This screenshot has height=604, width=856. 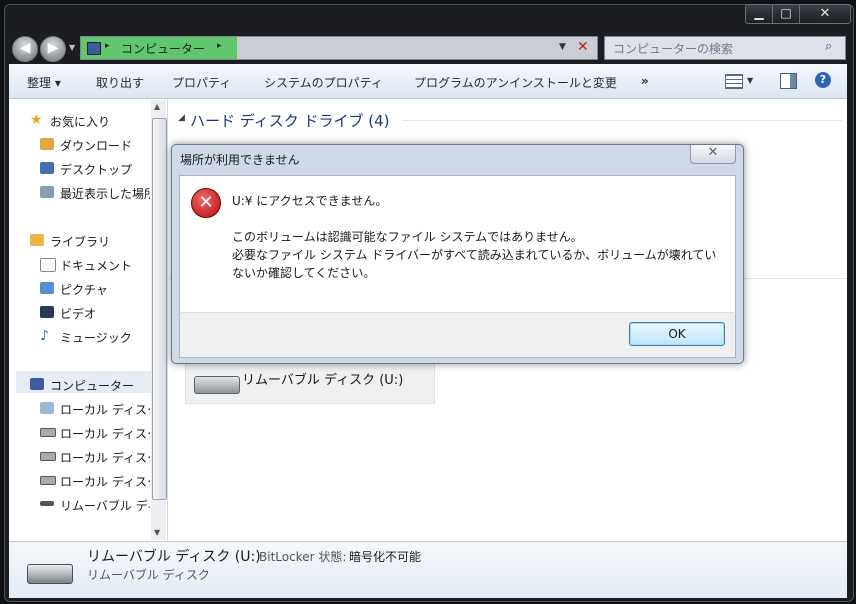 What do you see at coordinates (622, 120) in the screenshot?
I see `group-divider` at bounding box center [622, 120].